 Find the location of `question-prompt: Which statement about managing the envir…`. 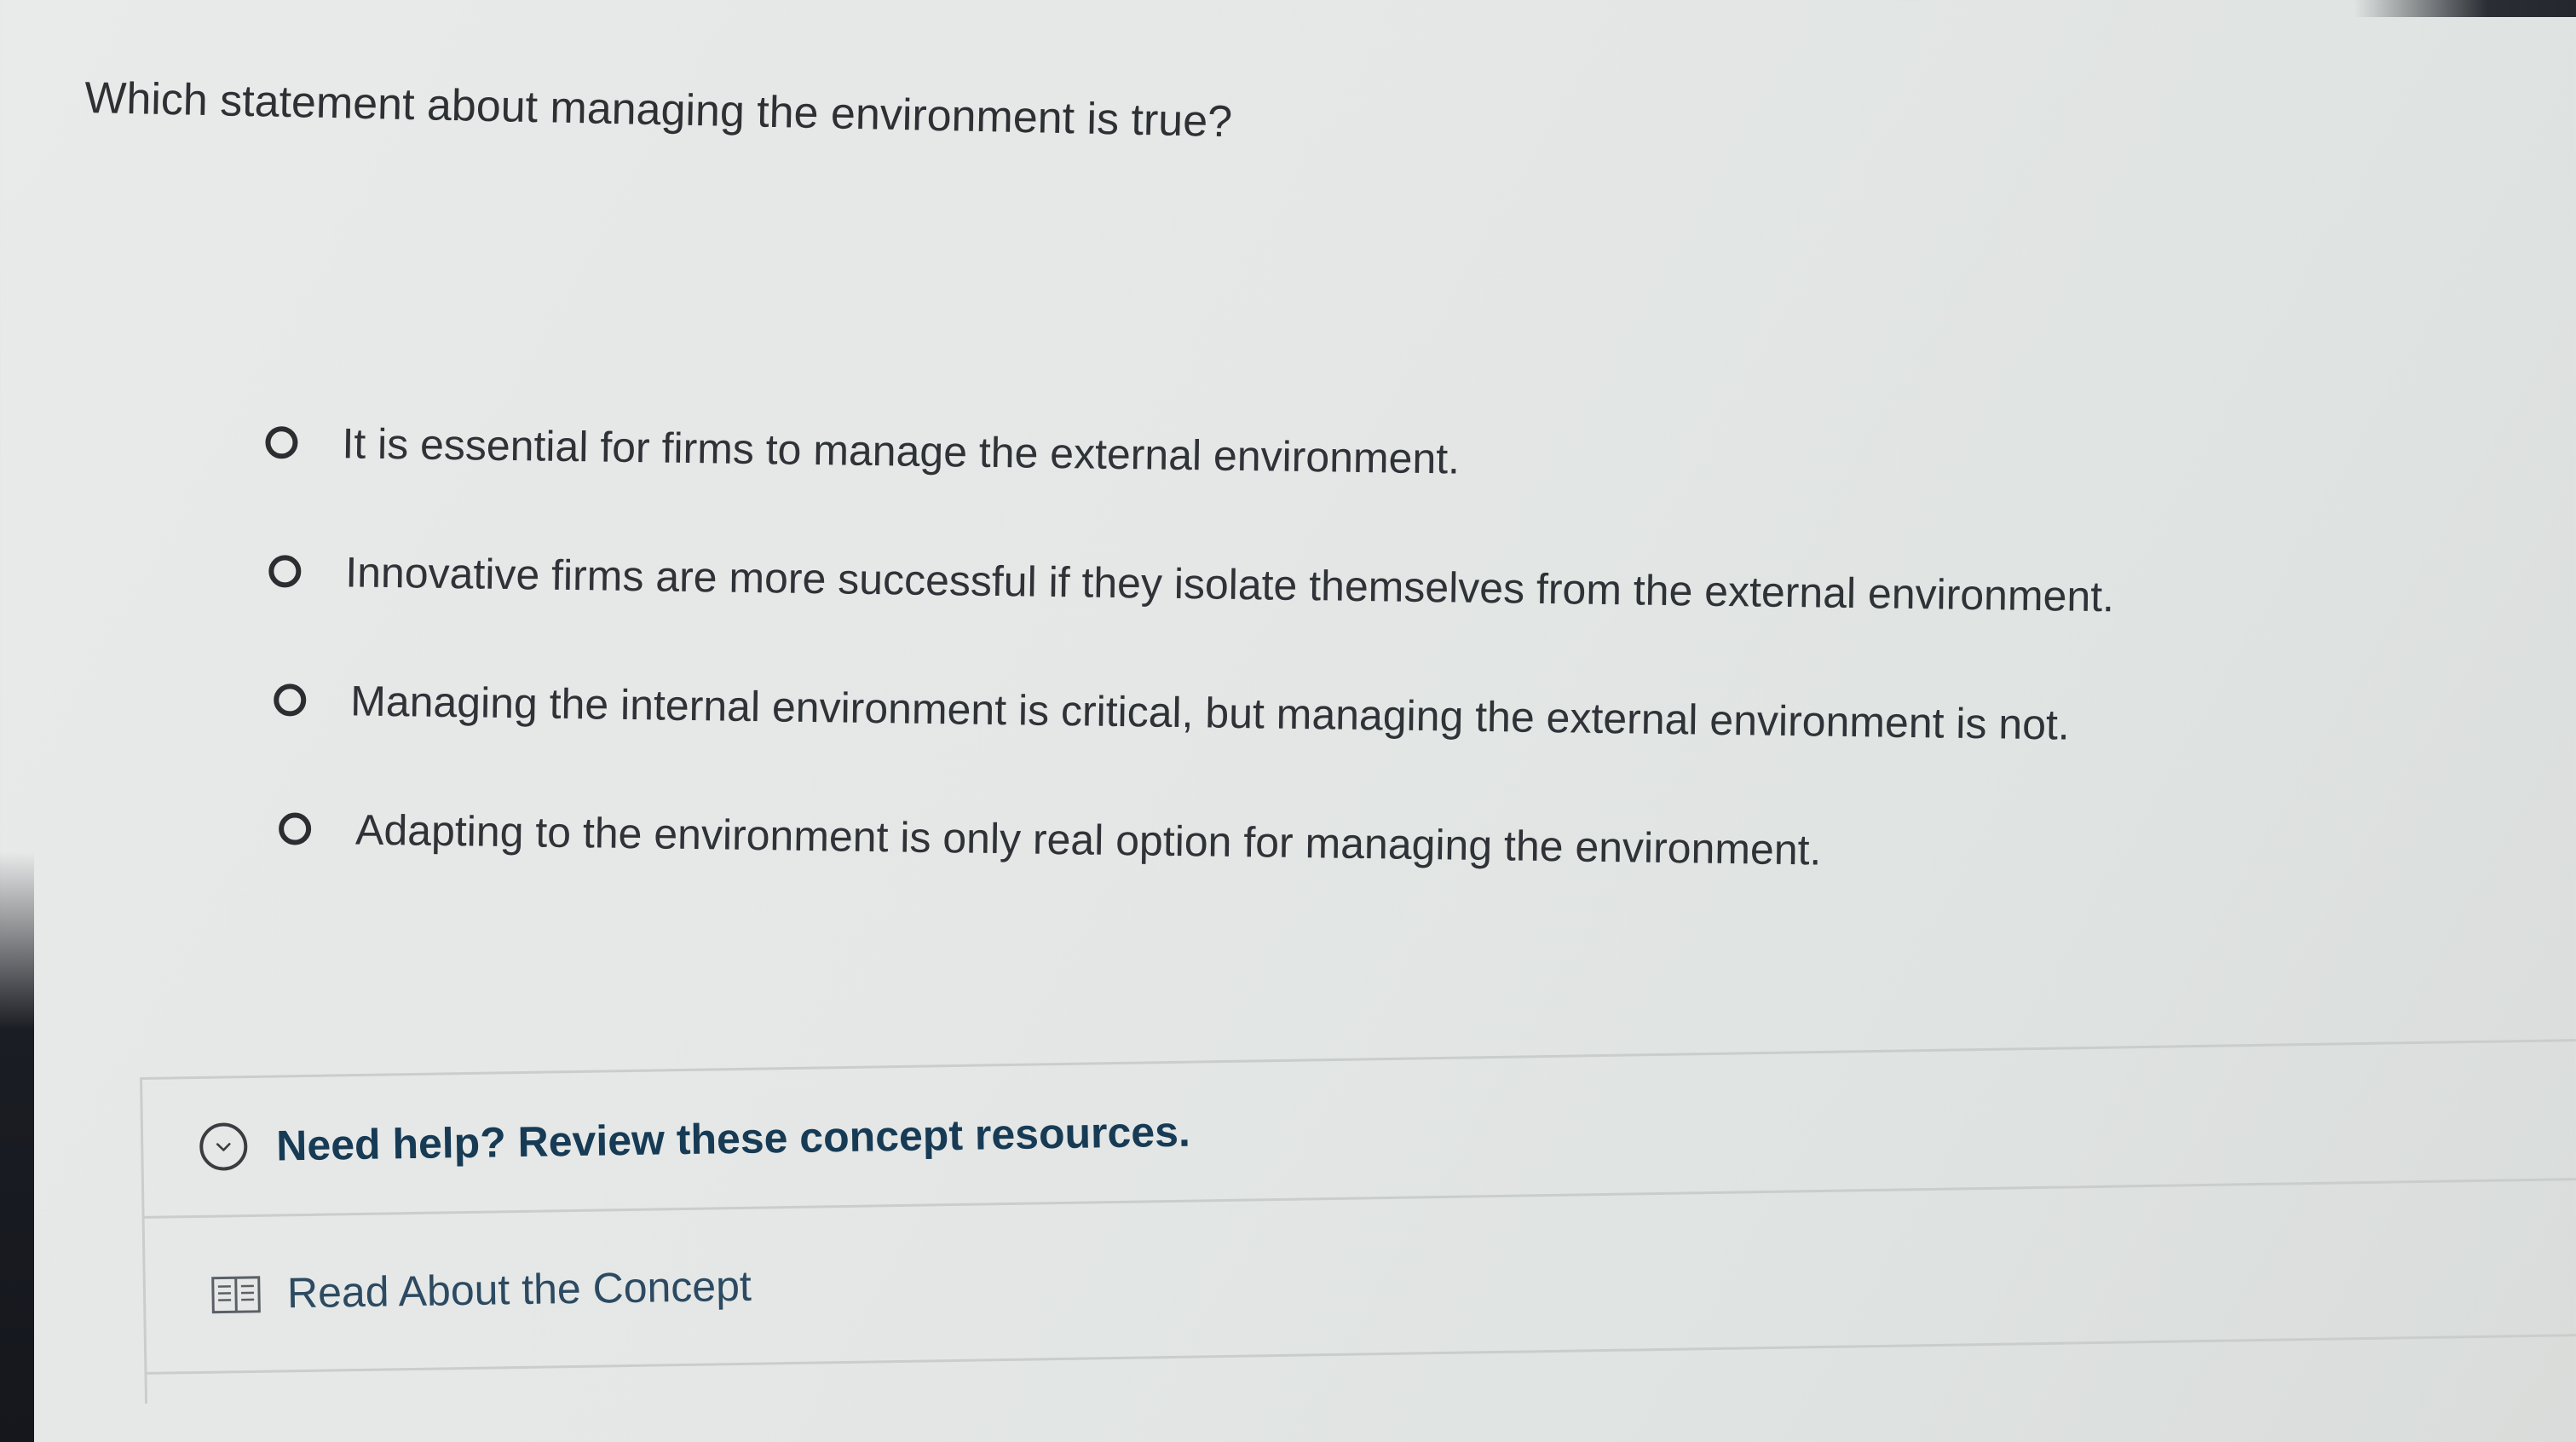

question-prompt: Which statement about managing the envir… is located at coordinates (658, 109).